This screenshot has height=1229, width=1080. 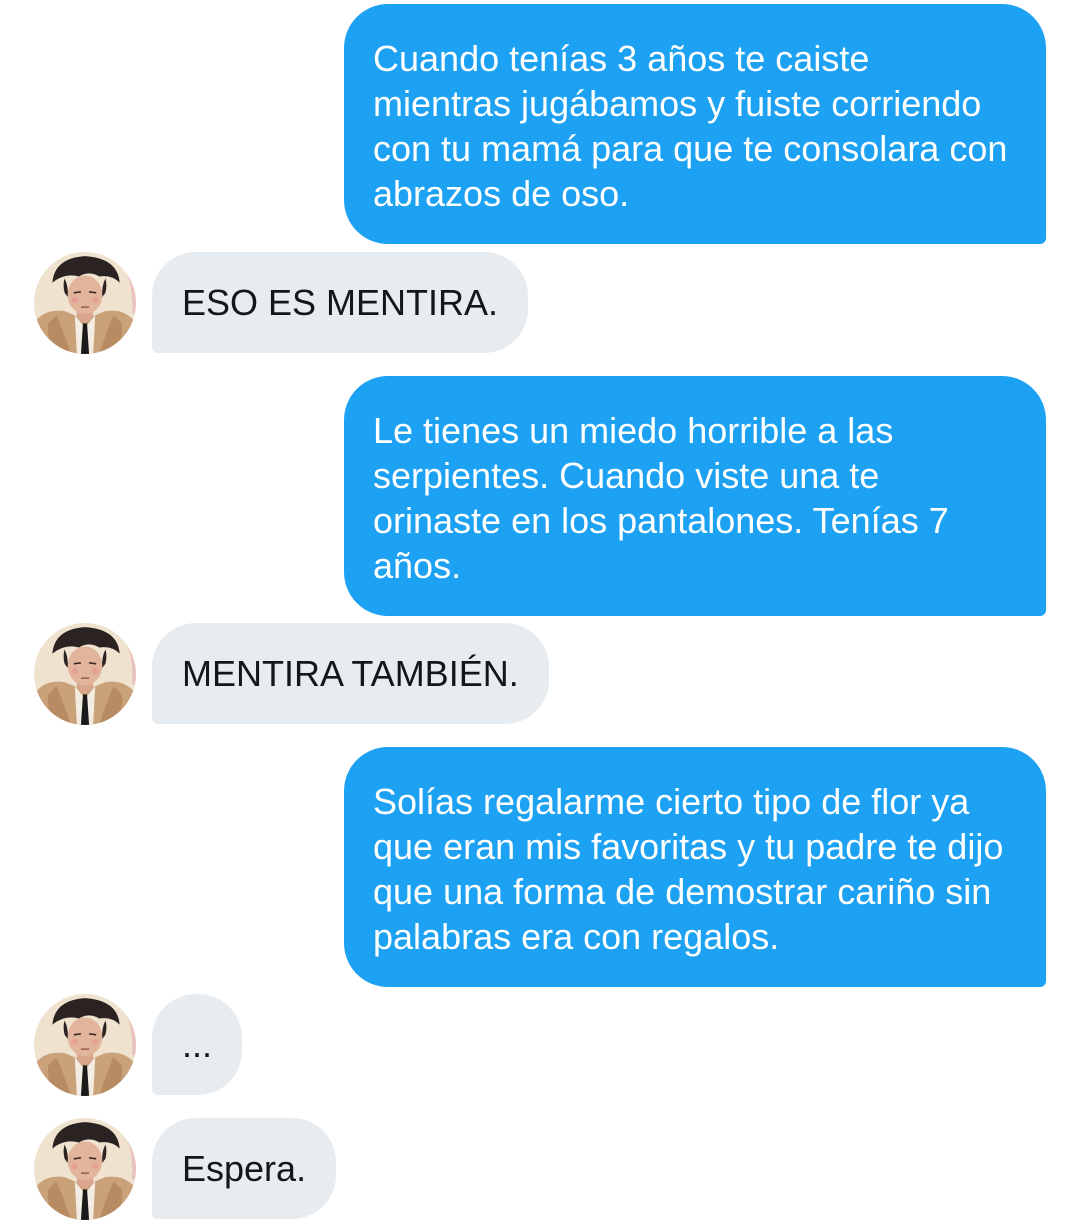 I want to click on message-bubble-incoming: Espera., so click(x=244, y=1168).